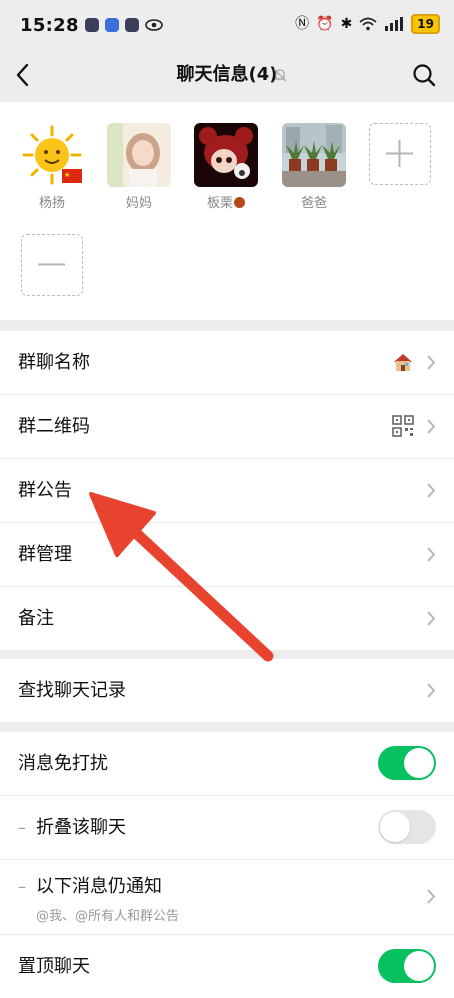 The height and width of the screenshot is (998, 454). I want to click on wifi-icon, so click(368, 24).